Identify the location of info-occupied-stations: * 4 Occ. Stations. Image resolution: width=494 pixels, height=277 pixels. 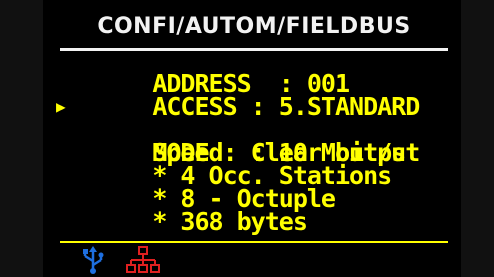
(263, 164).